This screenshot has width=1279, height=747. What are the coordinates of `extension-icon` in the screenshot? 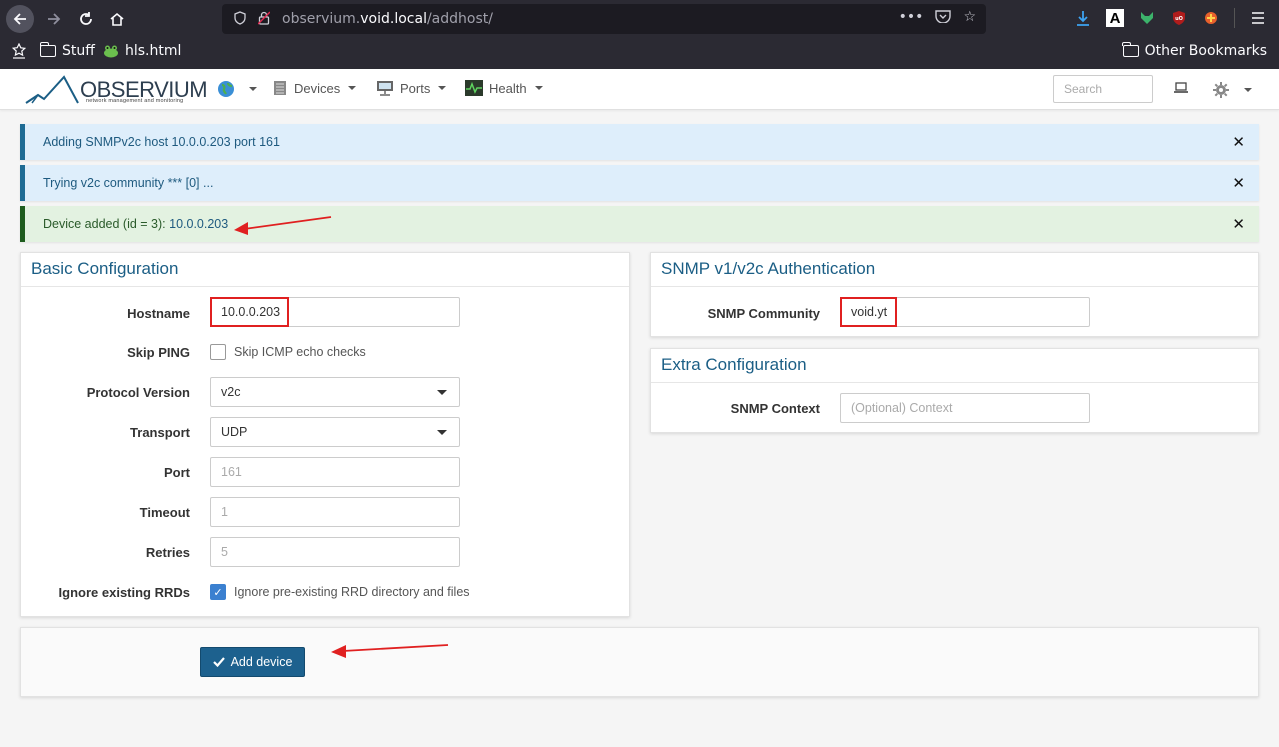 It's located at (1211, 18).